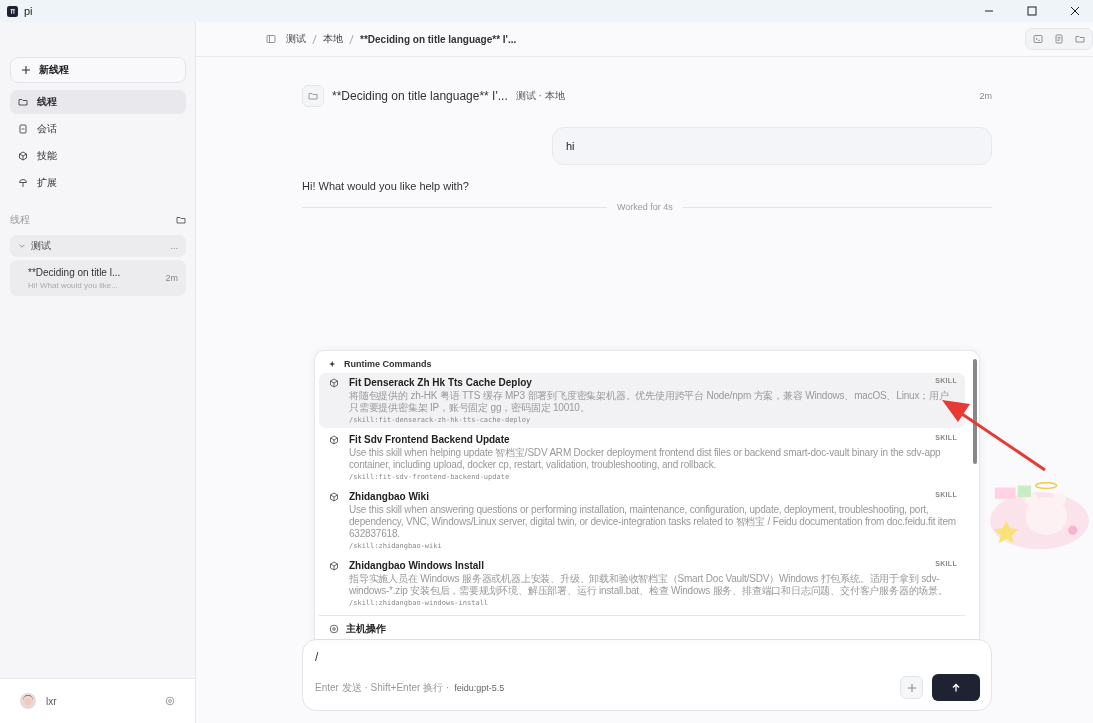  I want to click on message-input: /, so click(345, 657).